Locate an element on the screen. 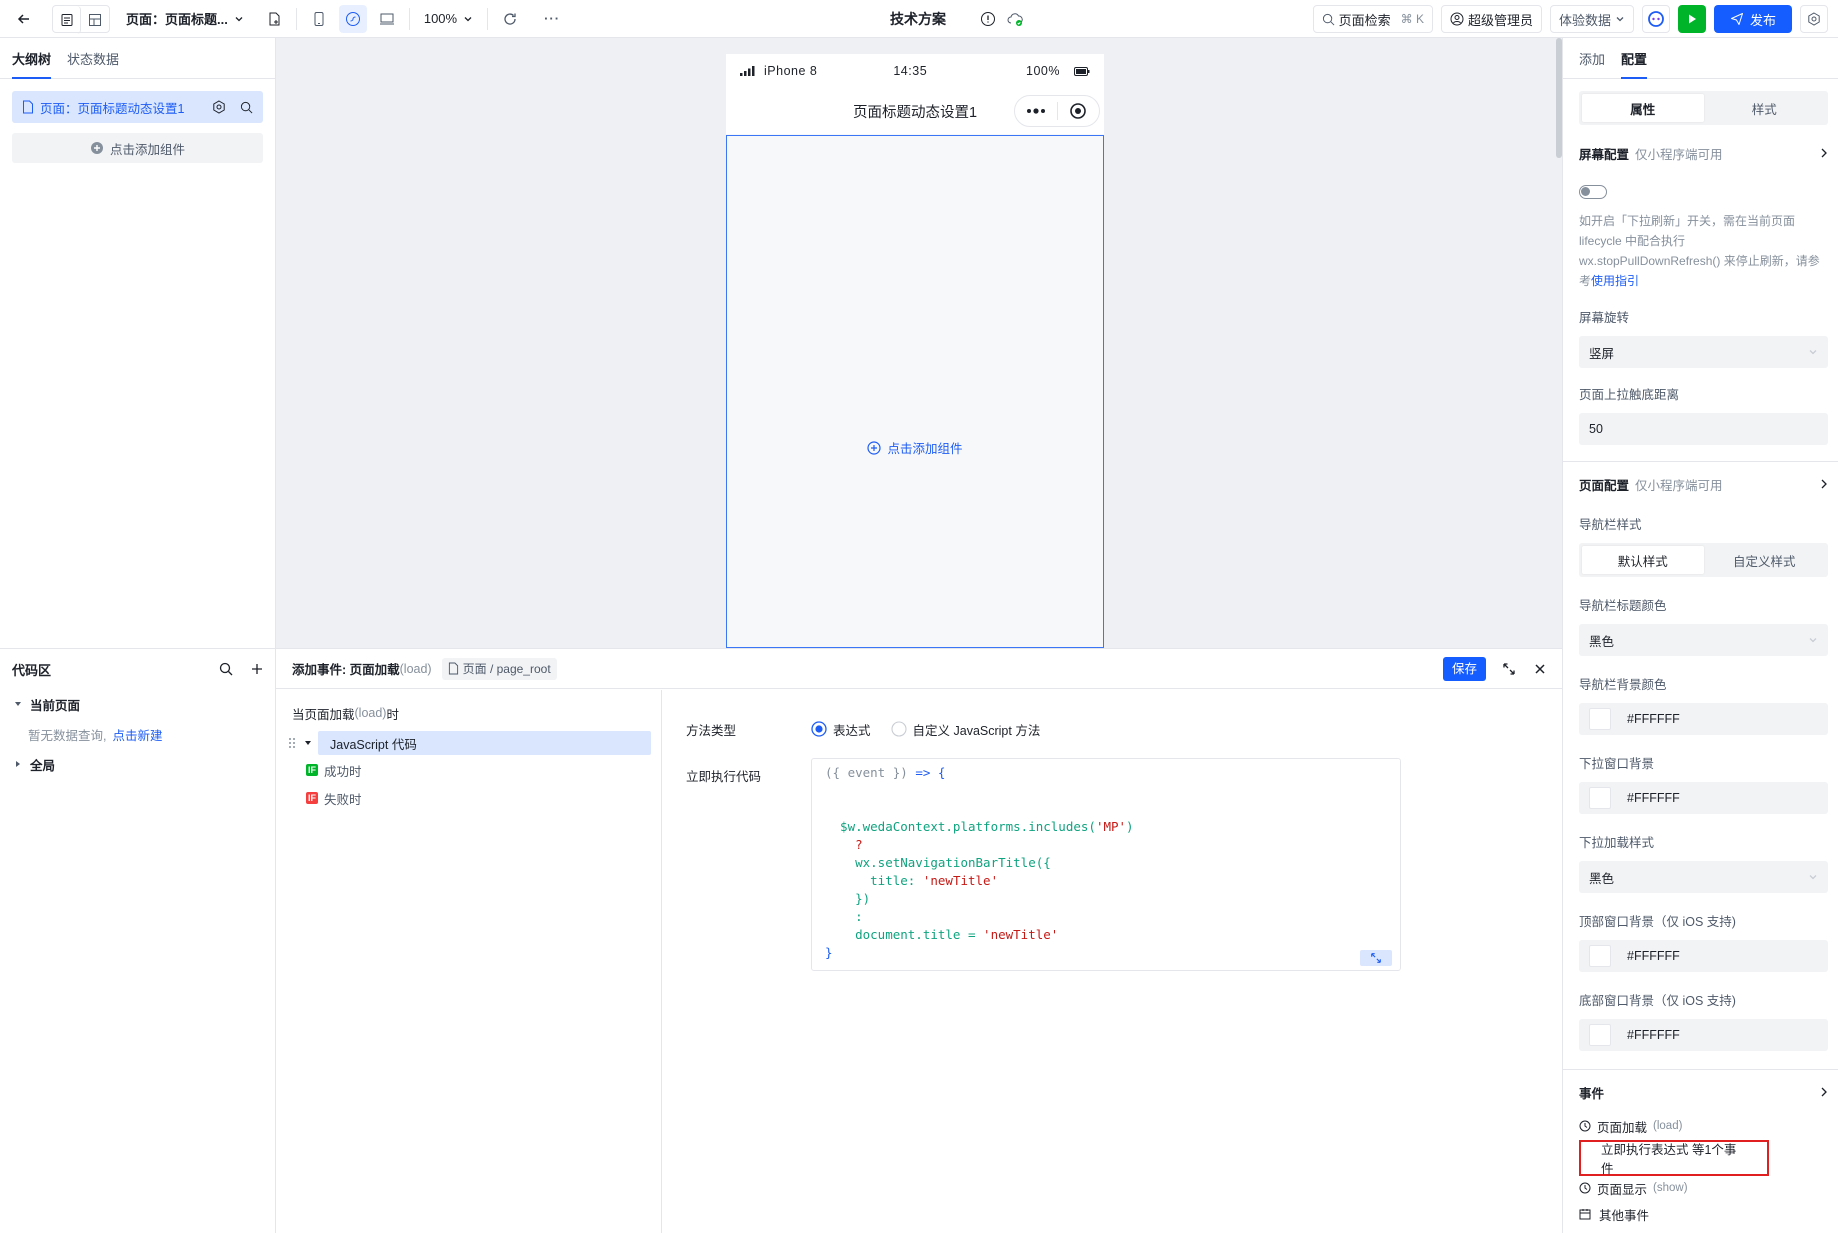 This screenshot has height=1233, width=1838. close-target-icon is located at coordinates (1079, 111).